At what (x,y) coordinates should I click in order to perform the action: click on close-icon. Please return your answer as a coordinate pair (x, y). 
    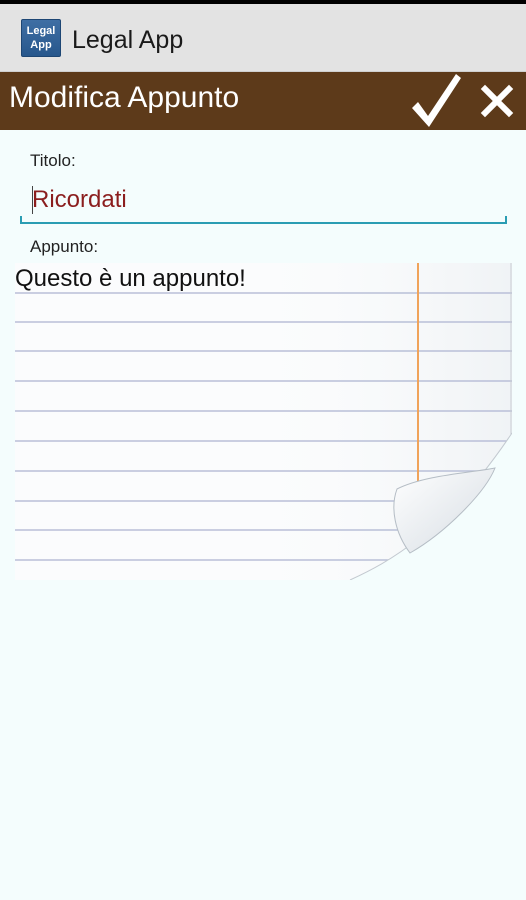
    Looking at the image, I should click on (497, 101).